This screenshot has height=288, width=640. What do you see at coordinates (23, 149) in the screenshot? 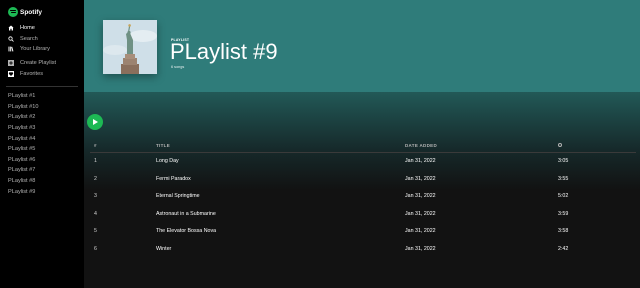
I see `playlist-item: PLaylist #5` at bounding box center [23, 149].